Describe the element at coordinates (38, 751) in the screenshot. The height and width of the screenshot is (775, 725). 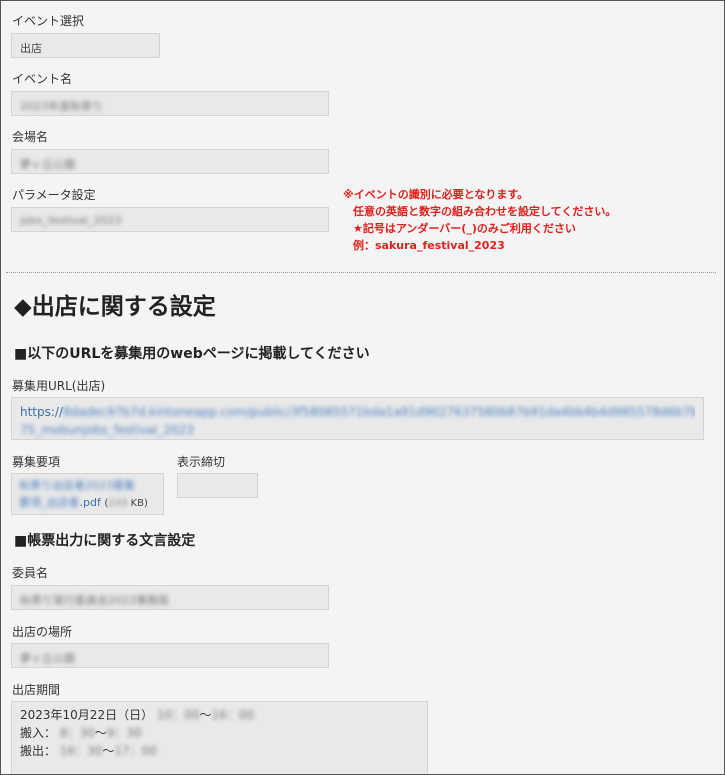
I see `period-out-label: 搬出：` at that location.